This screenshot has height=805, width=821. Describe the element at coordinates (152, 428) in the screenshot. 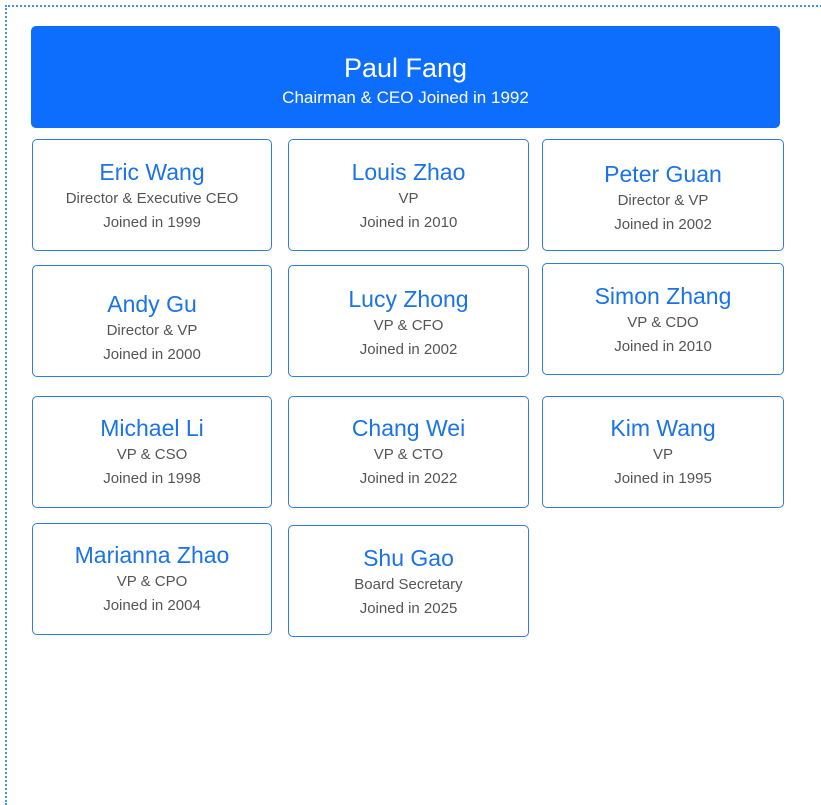

I see `member-name: Michael Li` at that location.